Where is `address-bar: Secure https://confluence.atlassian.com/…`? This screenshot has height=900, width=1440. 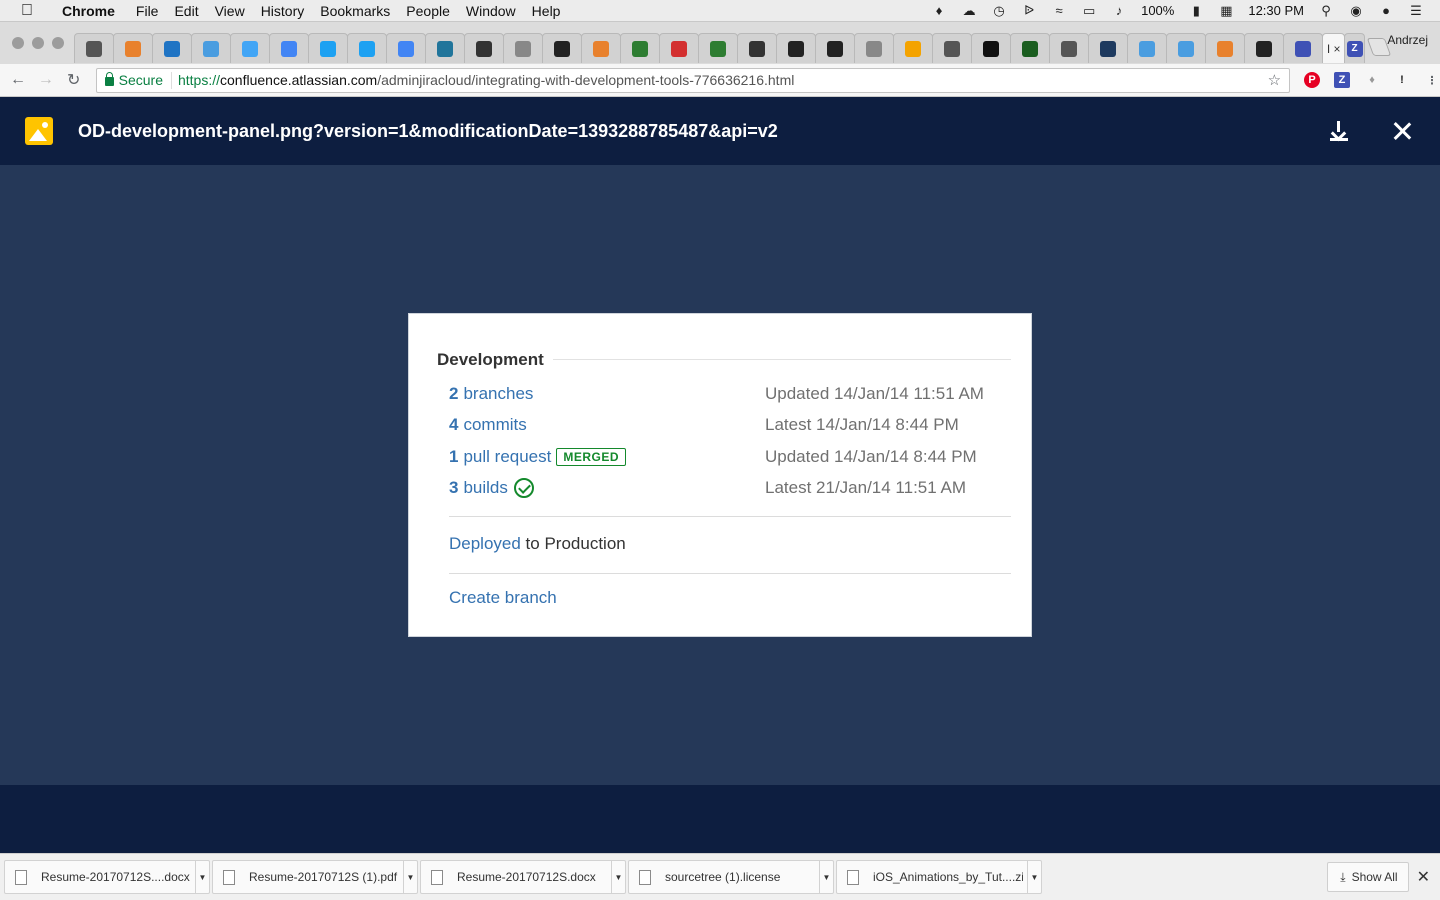 address-bar: Secure https://confluence.atlassian.com/… is located at coordinates (693, 80).